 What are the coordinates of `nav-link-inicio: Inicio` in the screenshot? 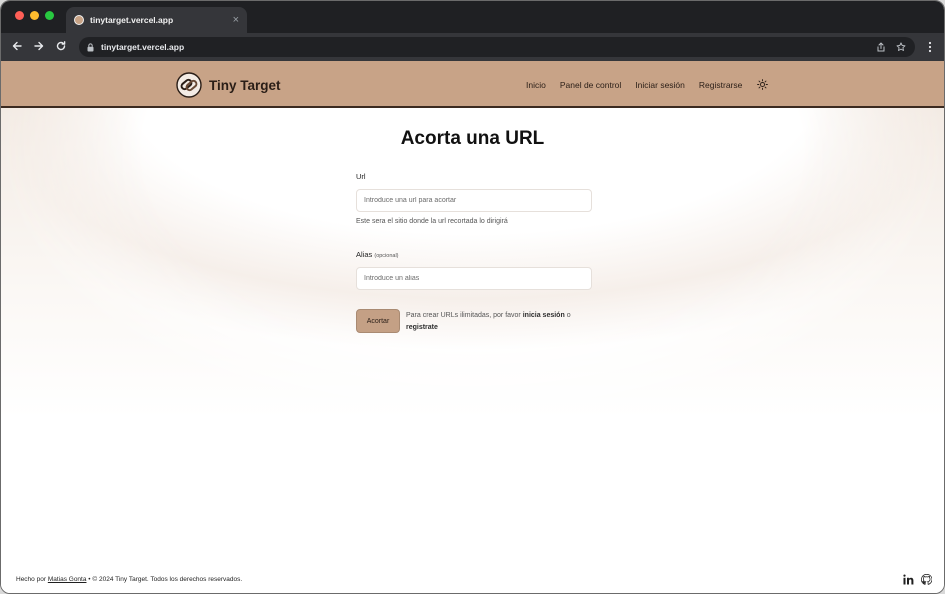 It's located at (536, 85).